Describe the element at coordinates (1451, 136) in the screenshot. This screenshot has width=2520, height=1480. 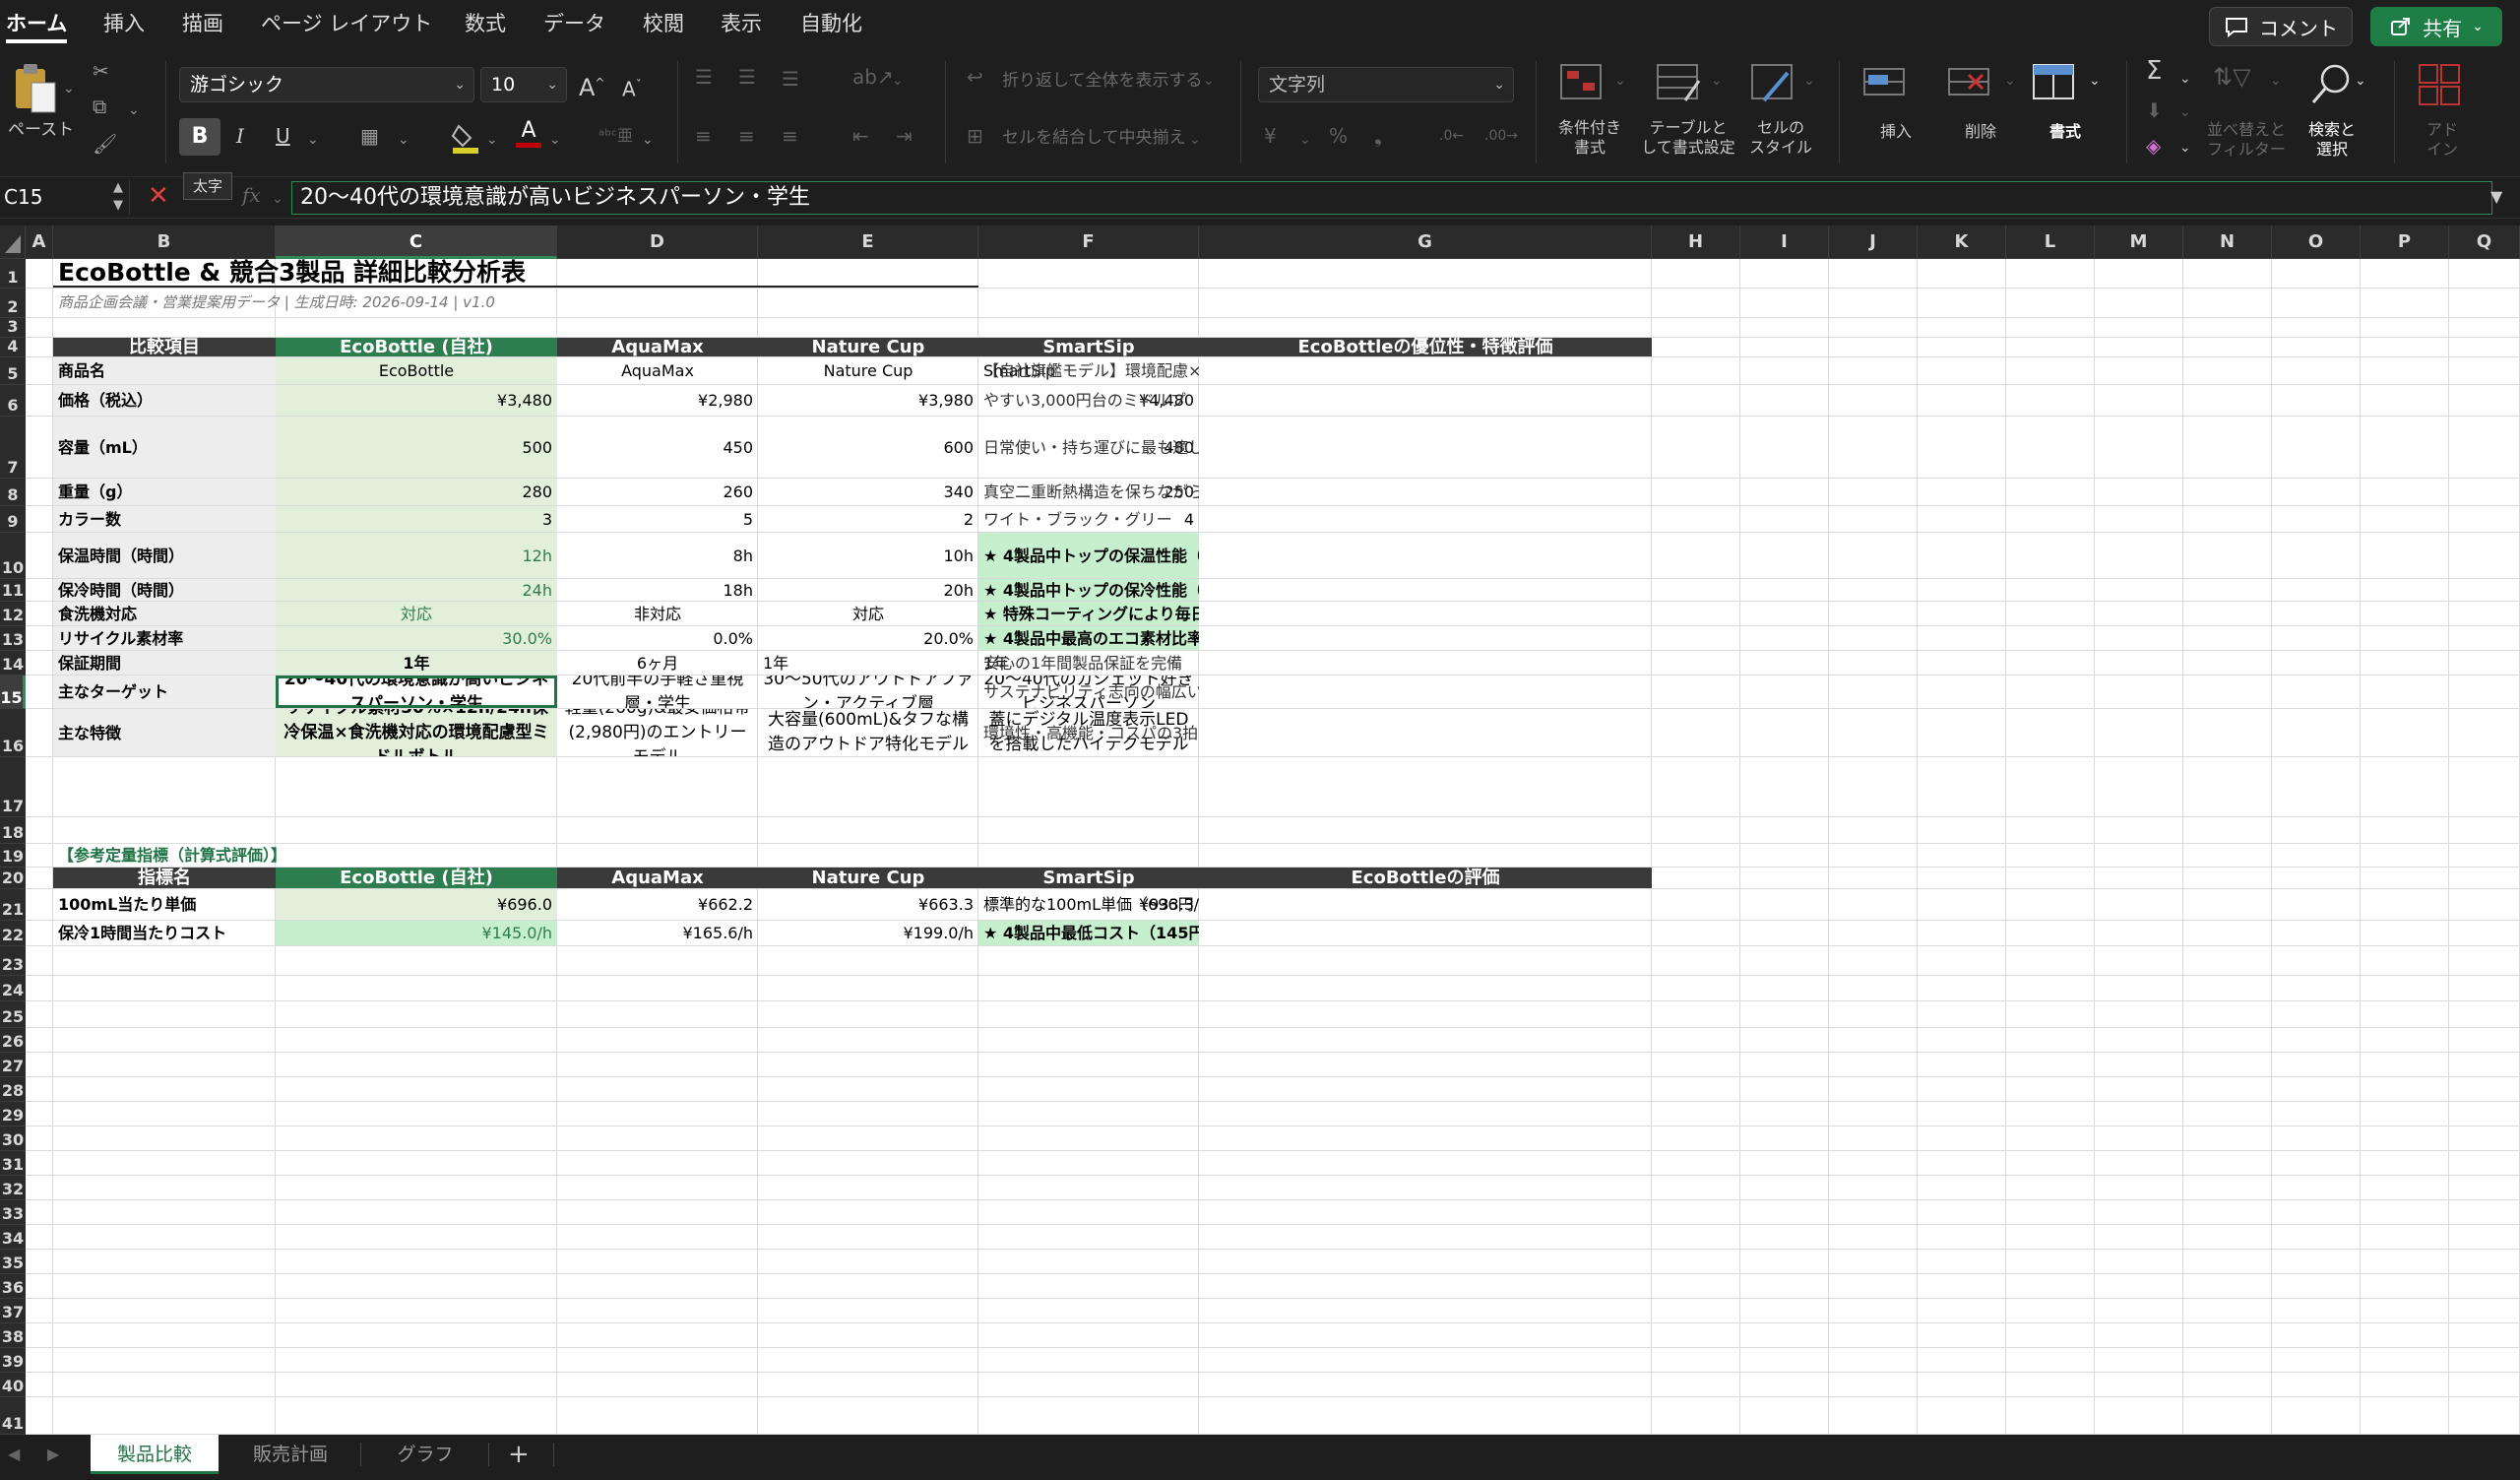
I see `increase-decimal-icon: .0←` at that location.